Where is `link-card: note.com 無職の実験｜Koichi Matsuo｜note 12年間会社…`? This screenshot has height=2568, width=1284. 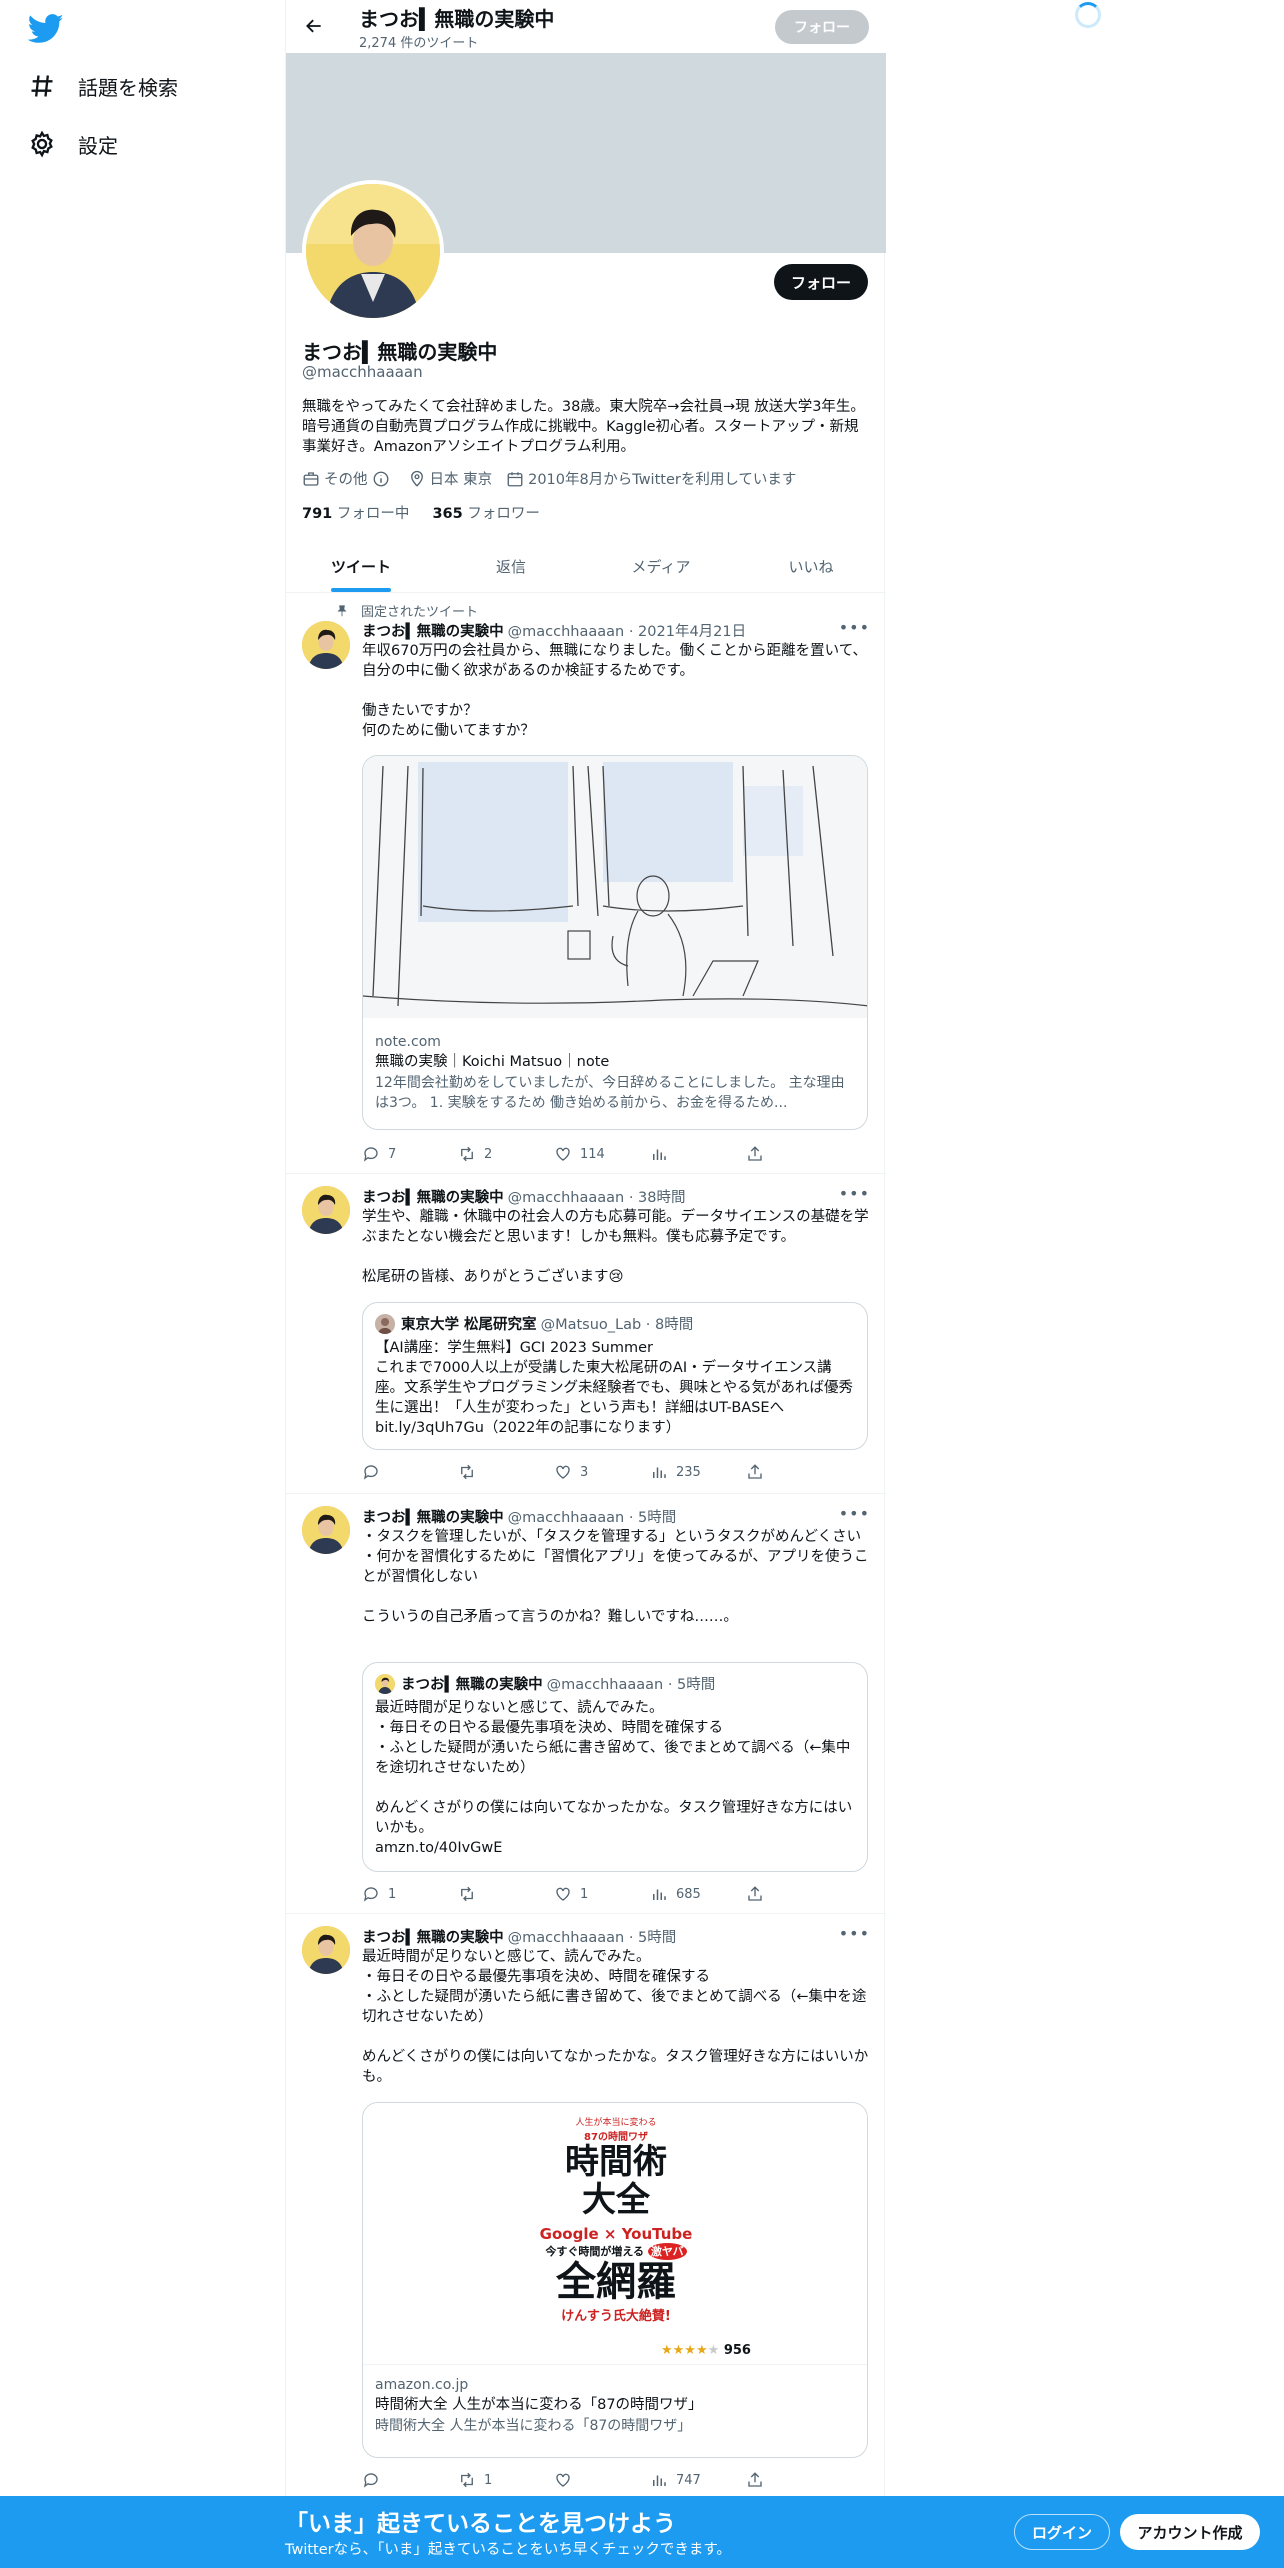 link-card: note.com 無職の実験｜Koichi Matsuo｜note 12年間会社… is located at coordinates (615, 942).